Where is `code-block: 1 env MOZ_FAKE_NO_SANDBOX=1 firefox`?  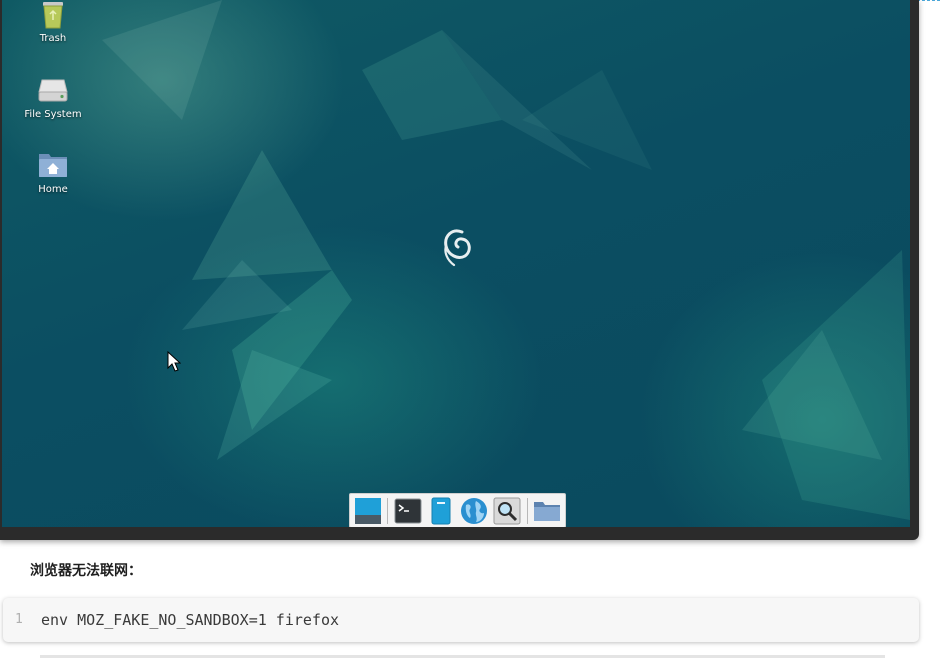
code-block: 1 env MOZ_FAKE_NO_SANDBOX=1 firefox is located at coordinates (461, 620).